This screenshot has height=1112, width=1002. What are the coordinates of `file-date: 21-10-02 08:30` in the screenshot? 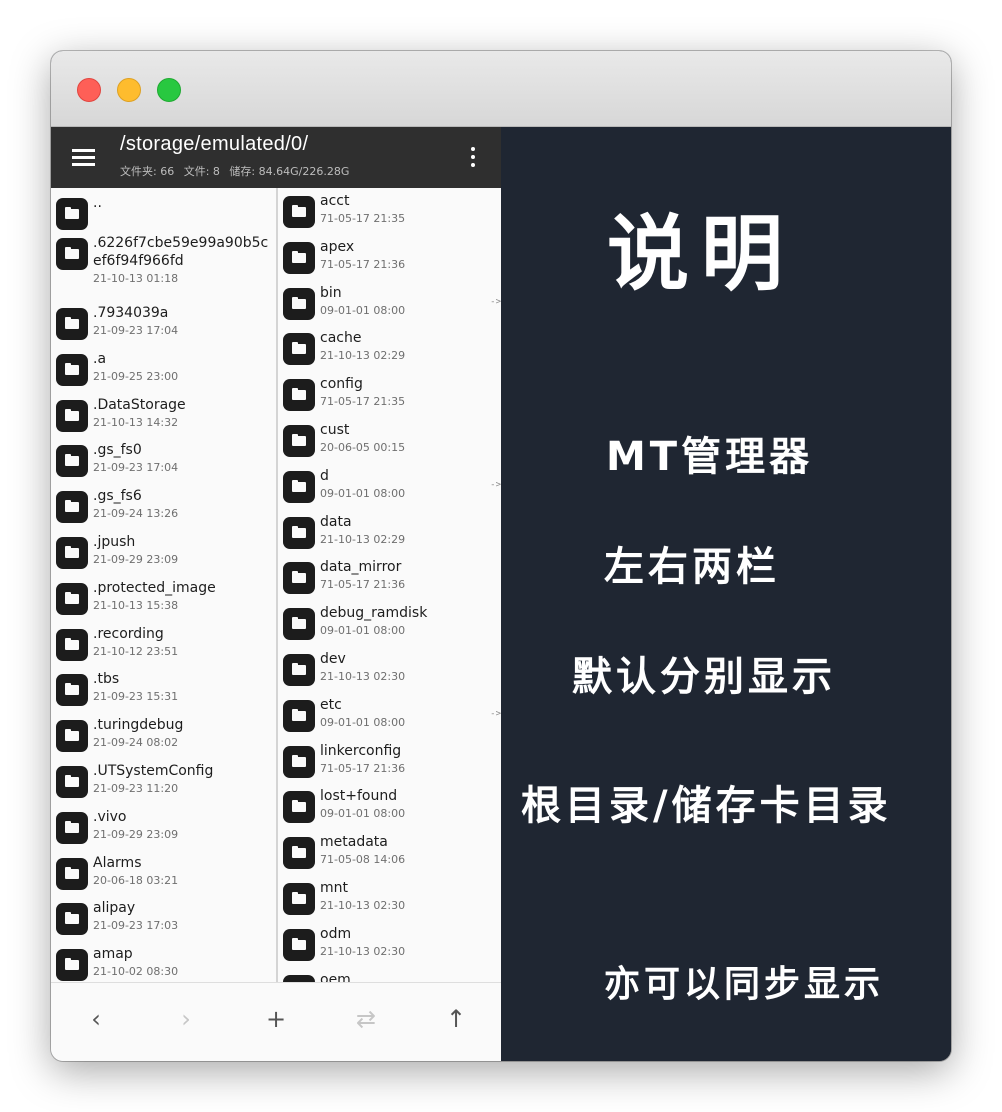 It's located at (136, 972).